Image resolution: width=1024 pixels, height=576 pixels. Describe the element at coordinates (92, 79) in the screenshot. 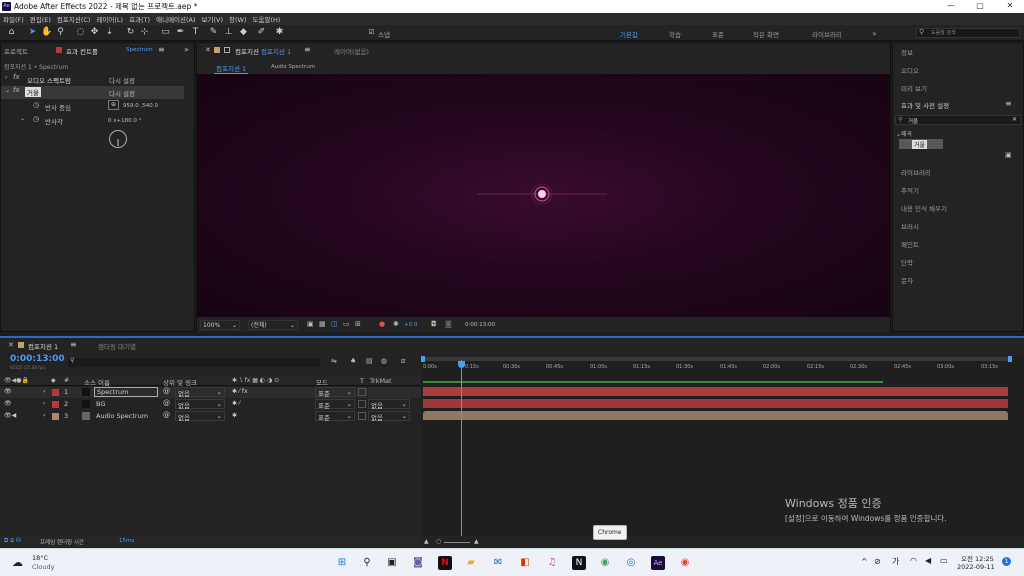

I see `effect-row-audio-spectrum: › fx 오디오 스펙트럼 다시 설정` at that location.